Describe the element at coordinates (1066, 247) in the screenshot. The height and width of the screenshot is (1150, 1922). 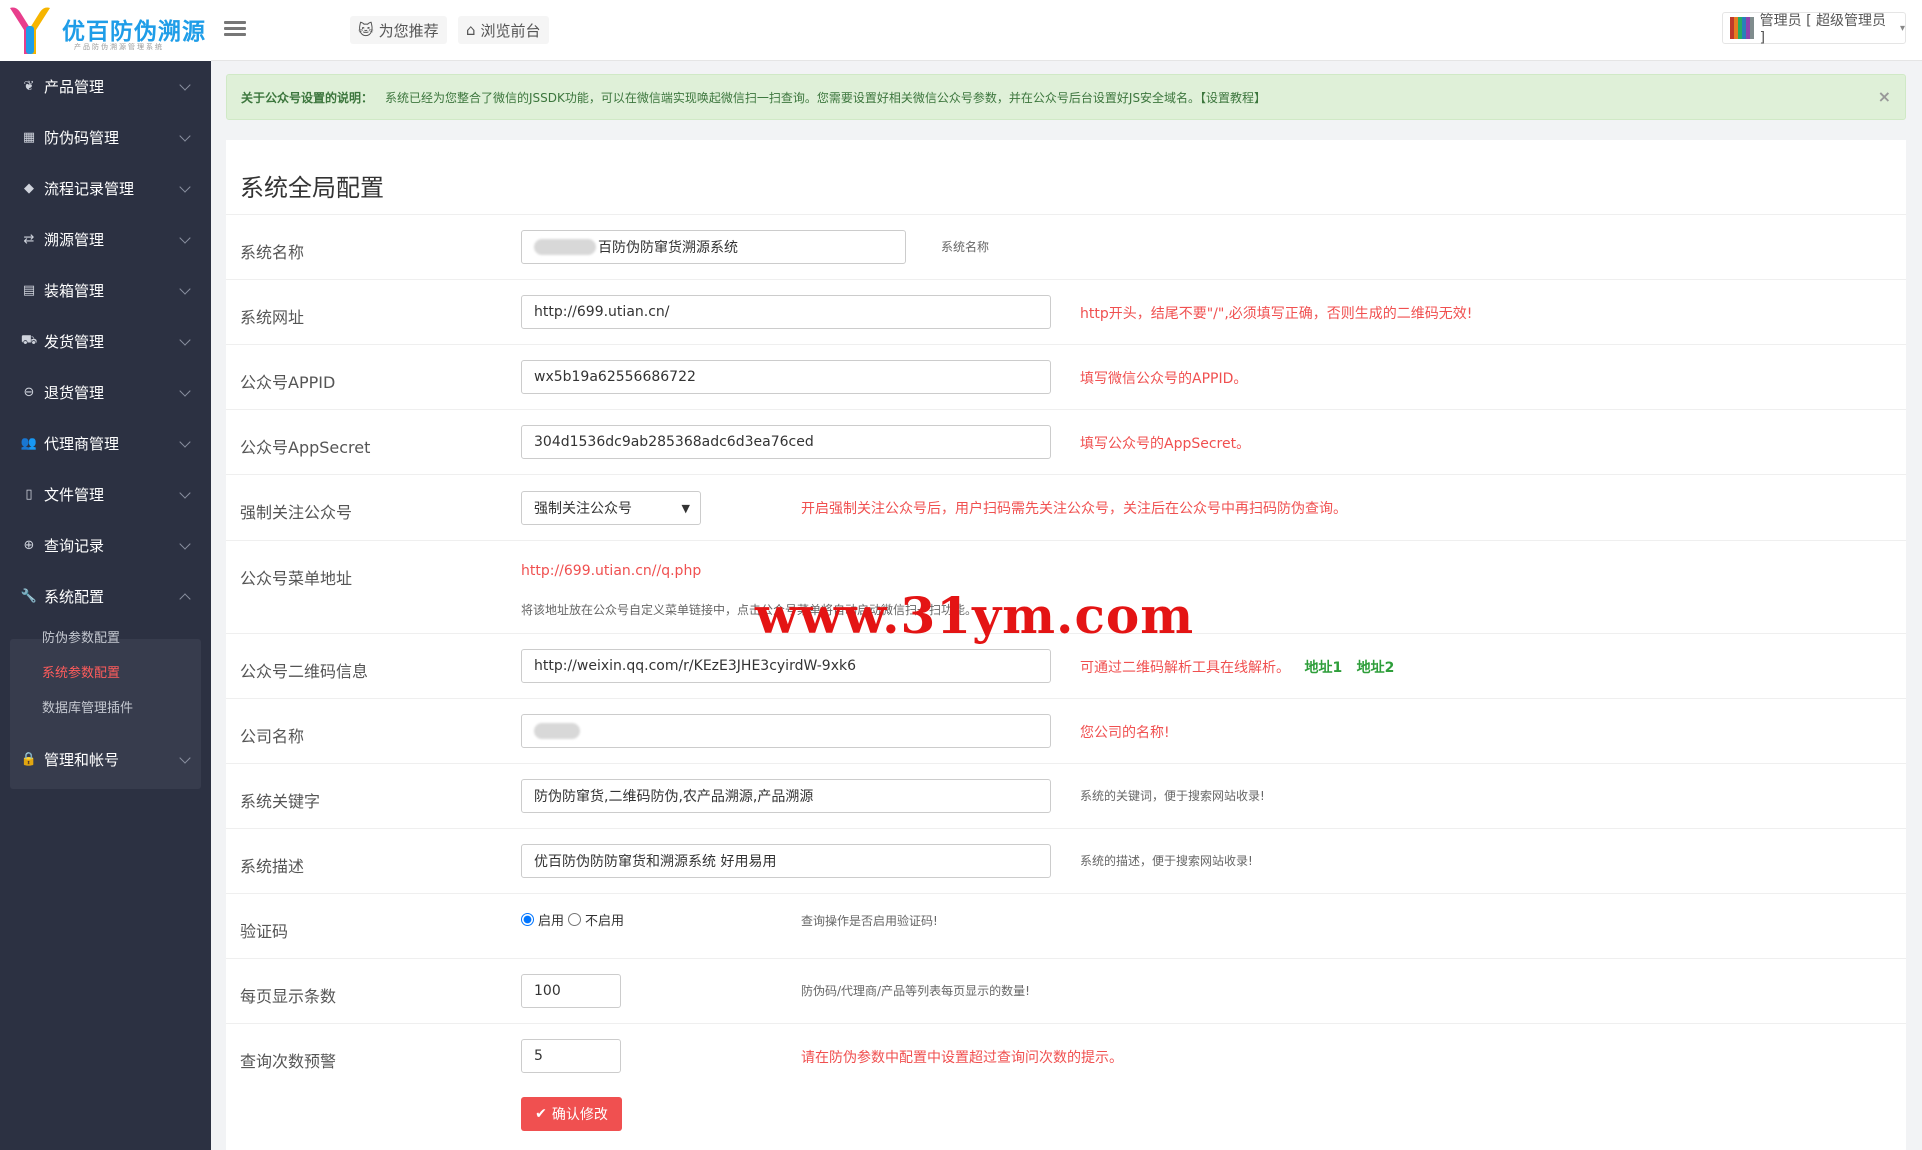
I see `form-row-system-name: 系统名称 百防伪防窜货溯源系统 系统名称` at that location.